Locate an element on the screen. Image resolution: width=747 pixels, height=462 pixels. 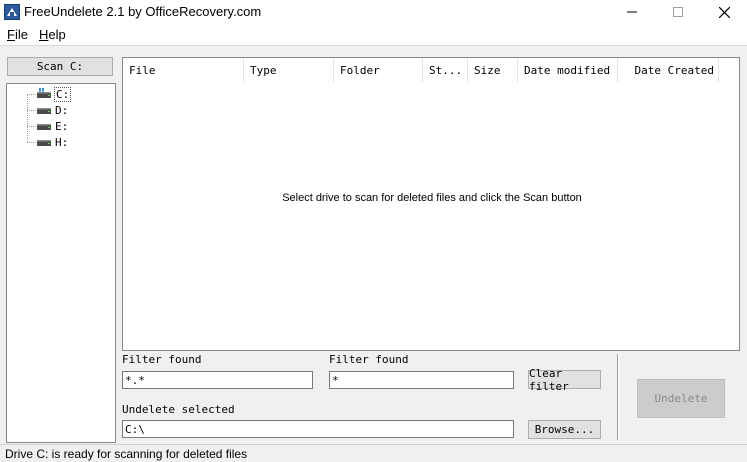
scan-button: Scan C: is located at coordinates (60, 66).